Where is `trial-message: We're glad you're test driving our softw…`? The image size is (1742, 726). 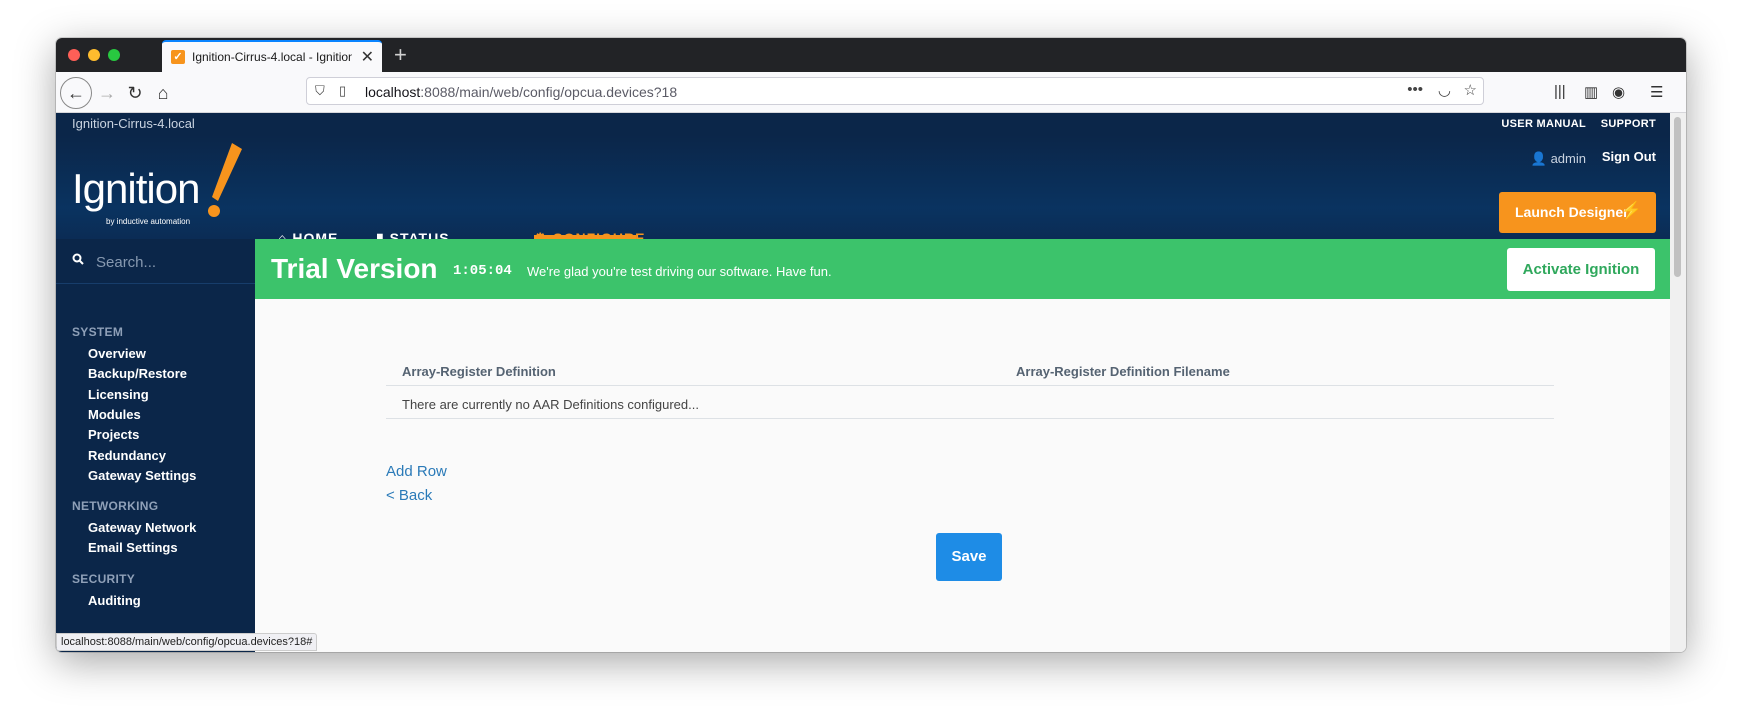 trial-message: We're glad you're test driving our softw… is located at coordinates (679, 271).